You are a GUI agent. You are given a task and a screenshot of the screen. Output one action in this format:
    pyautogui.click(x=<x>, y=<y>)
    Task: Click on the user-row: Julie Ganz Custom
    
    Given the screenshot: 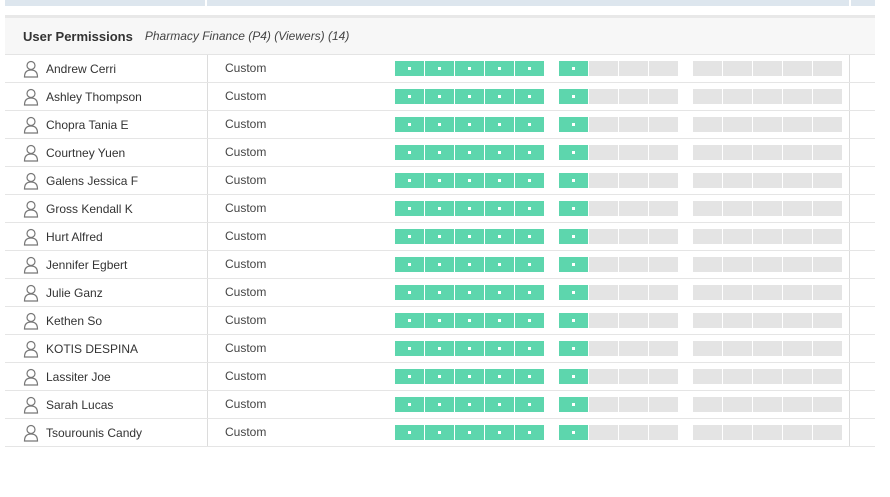 What is the action you would take?
    pyautogui.click(x=440, y=293)
    